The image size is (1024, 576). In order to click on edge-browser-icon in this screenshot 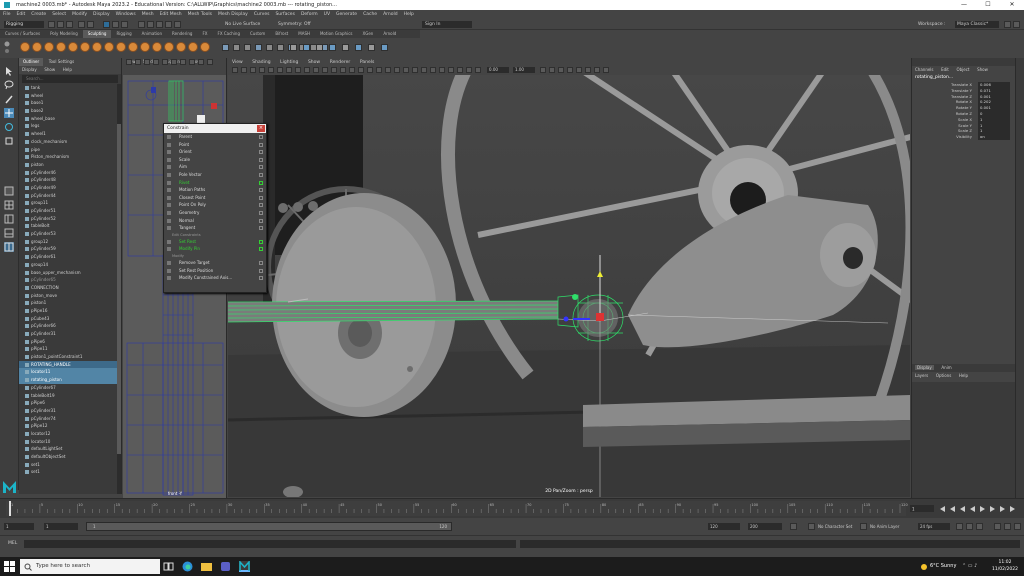, I will do `click(187, 566)`.